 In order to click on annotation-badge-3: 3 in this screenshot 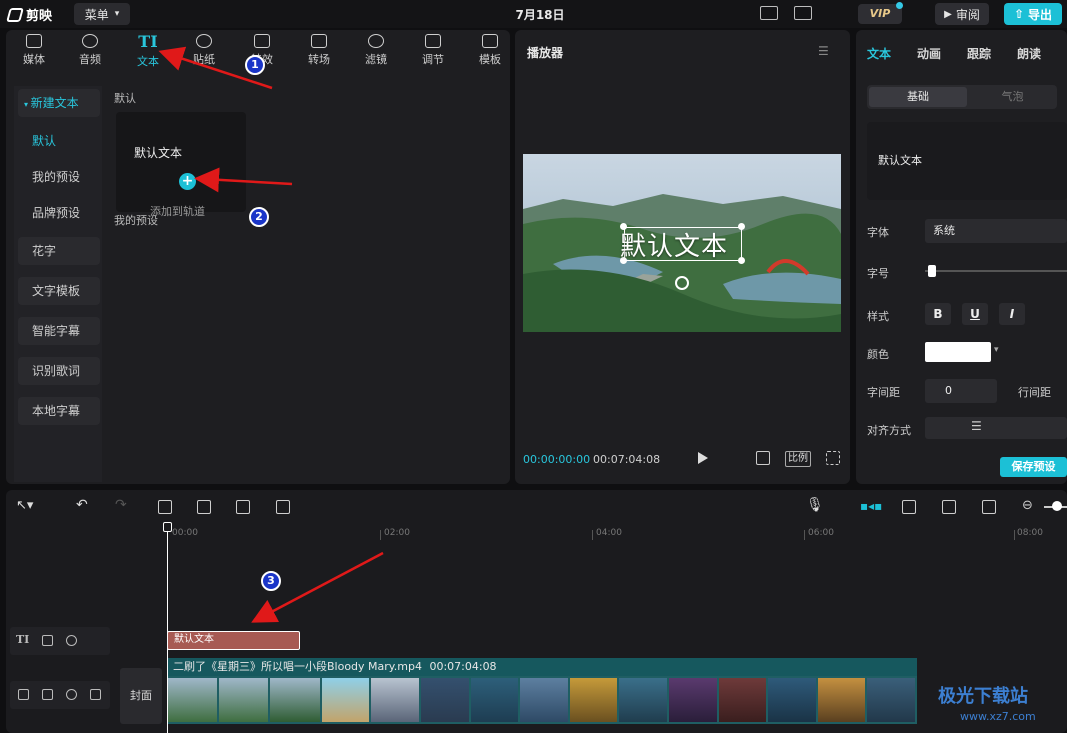, I will do `click(271, 581)`.